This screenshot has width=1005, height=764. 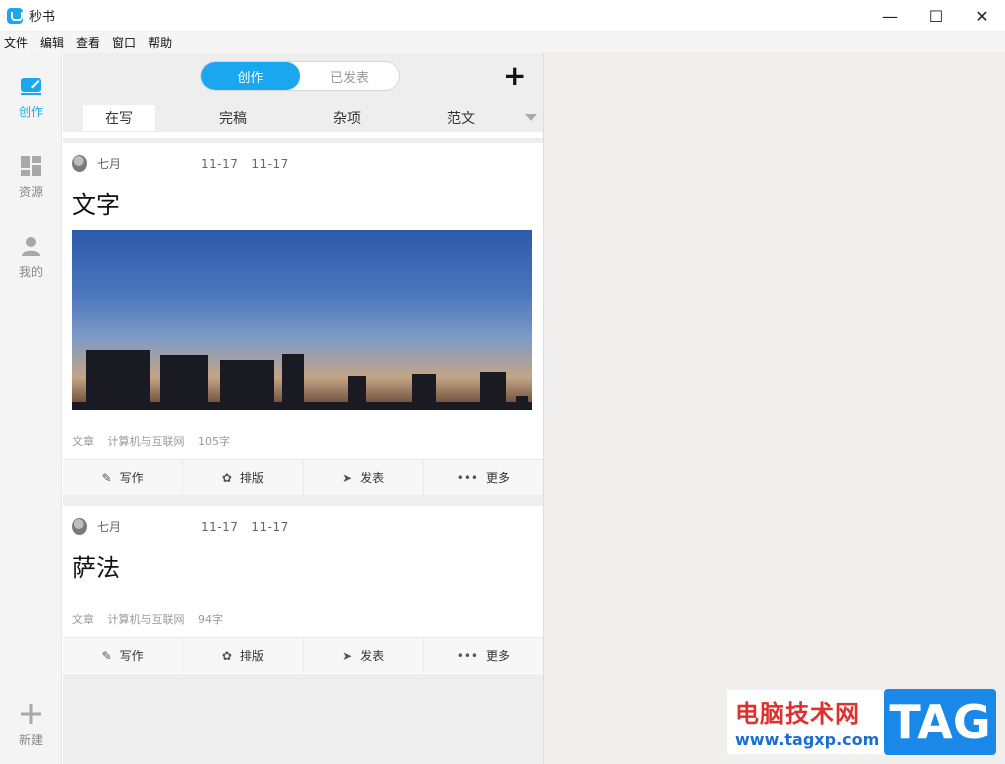 I want to click on window-title: 秒书, so click(x=42, y=17).